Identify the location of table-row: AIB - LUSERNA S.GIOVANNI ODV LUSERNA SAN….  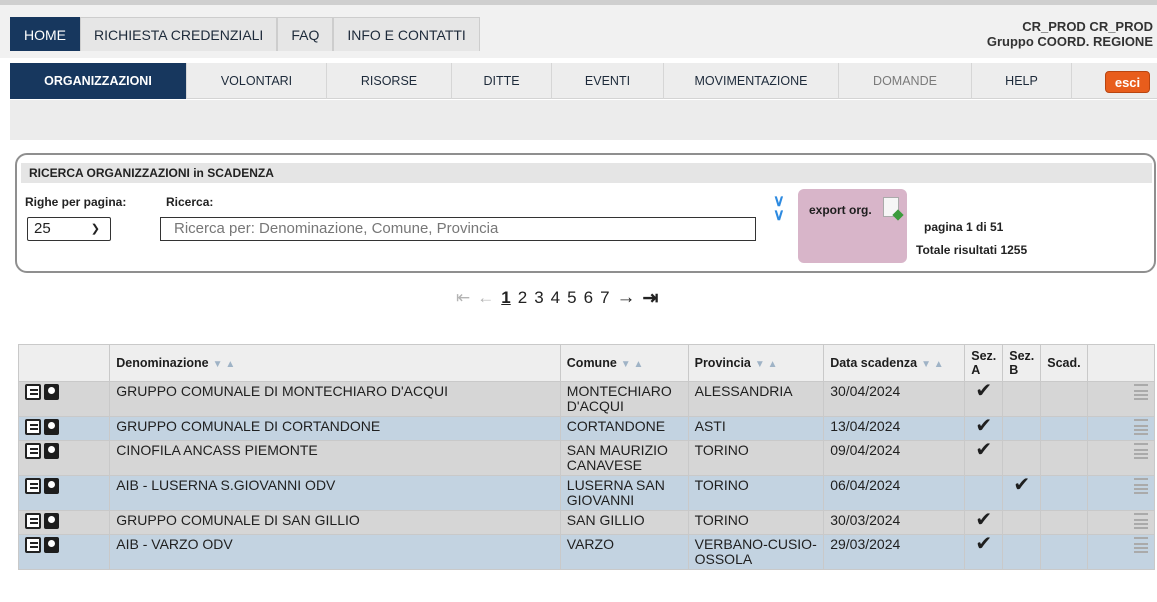
(586, 493).